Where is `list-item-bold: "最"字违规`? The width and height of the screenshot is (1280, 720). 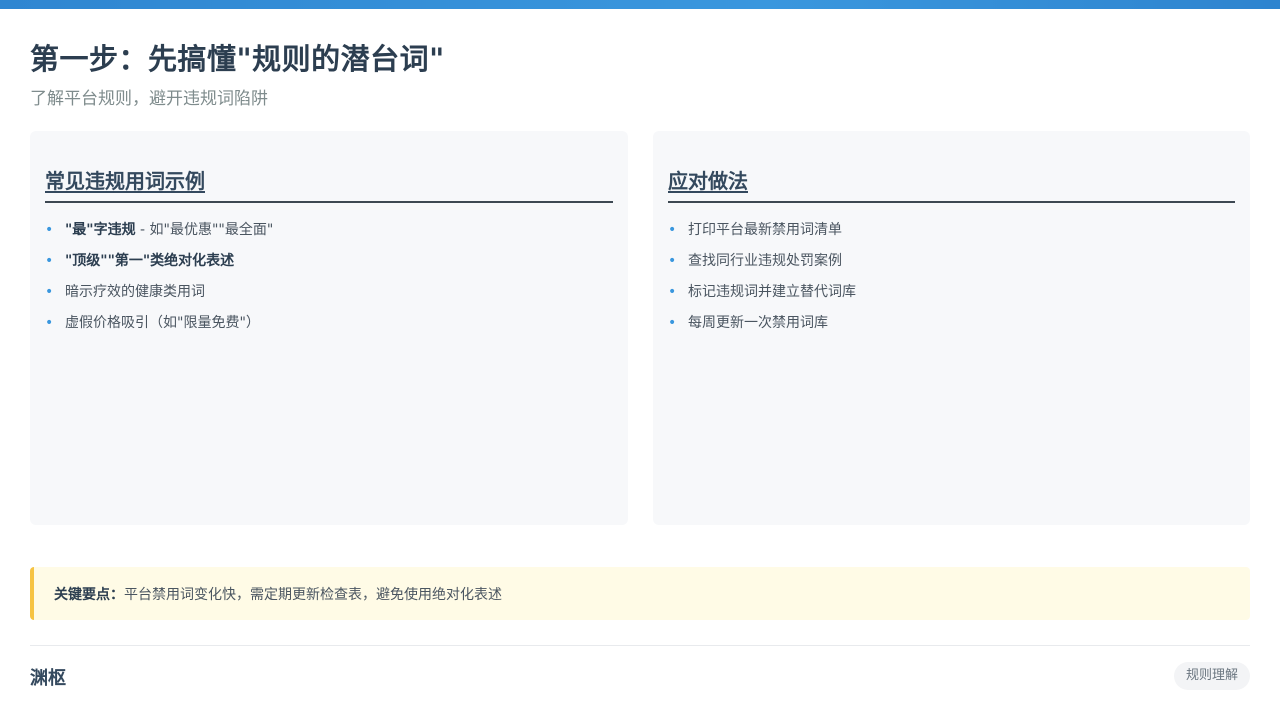
list-item-bold: "最"字违规 is located at coordinates (100, 230).